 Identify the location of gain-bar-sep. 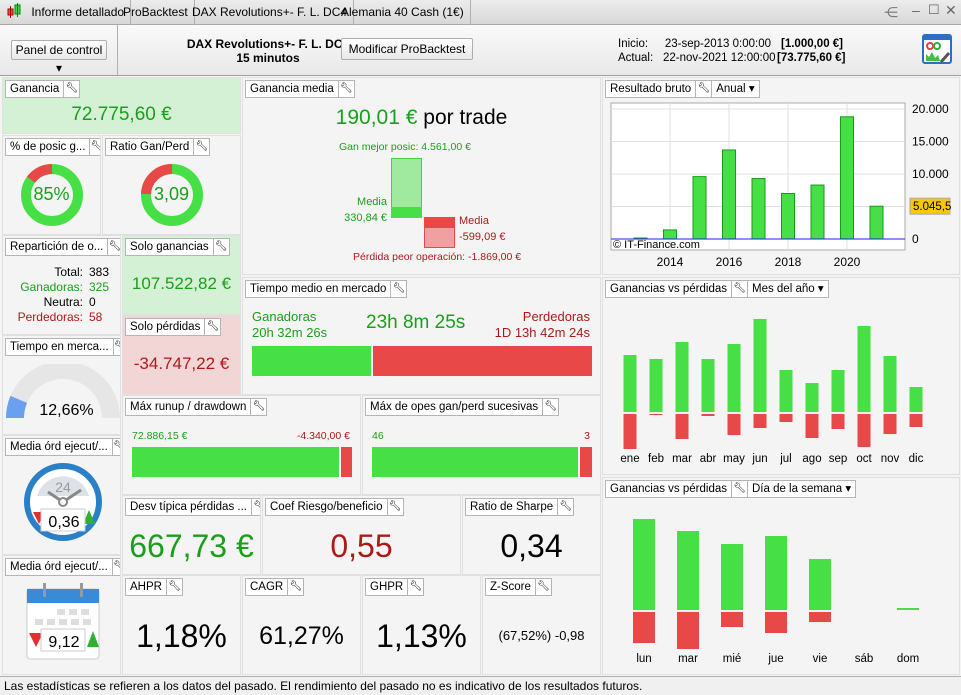
(838, 391).